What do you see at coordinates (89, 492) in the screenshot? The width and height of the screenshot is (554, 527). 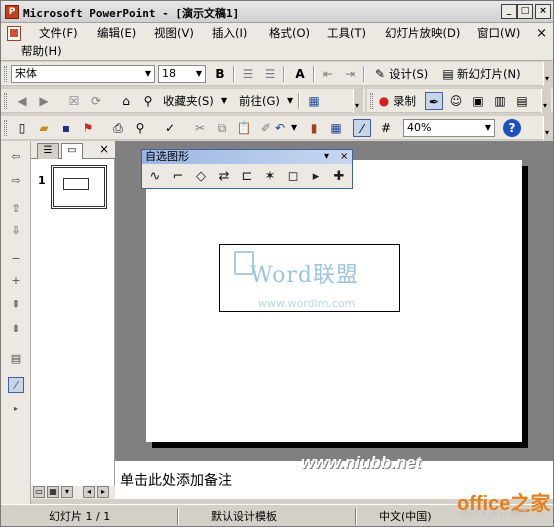 I see `scroll-left-icon: ◂` at bounding box center [89, 492].